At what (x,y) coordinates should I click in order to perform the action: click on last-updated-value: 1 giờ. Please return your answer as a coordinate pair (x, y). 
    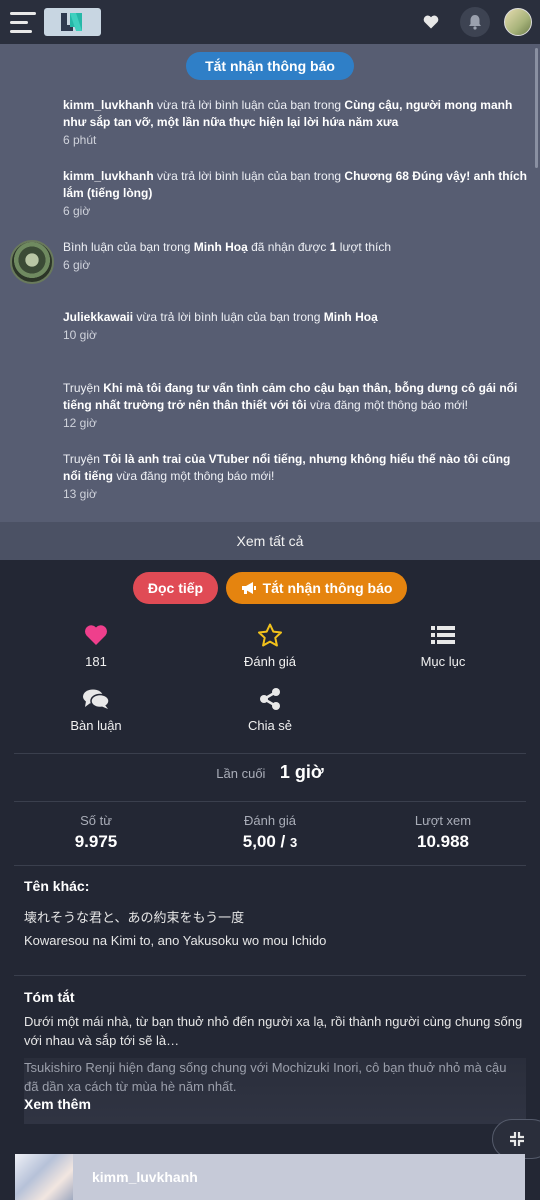
    Looking at the image, I should click on (301, 772).